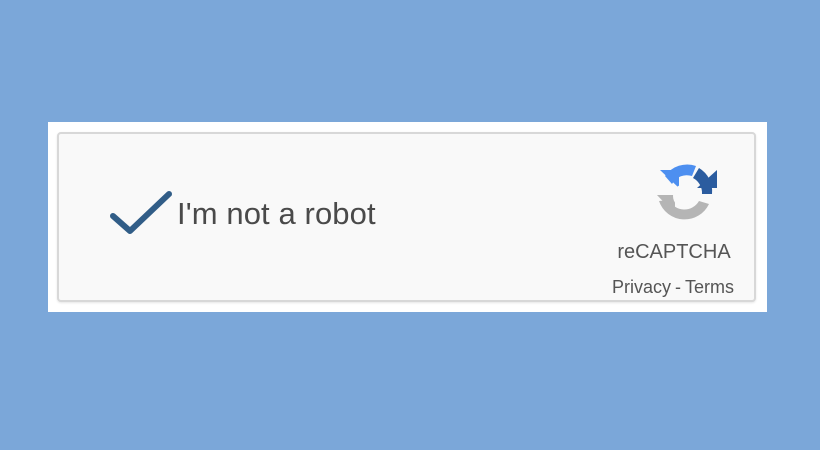 This screenshot has width=820, height=450. I want to click on recaptcha-branding: reCAPTCHA Privacy - Terms, so click(664, 217).